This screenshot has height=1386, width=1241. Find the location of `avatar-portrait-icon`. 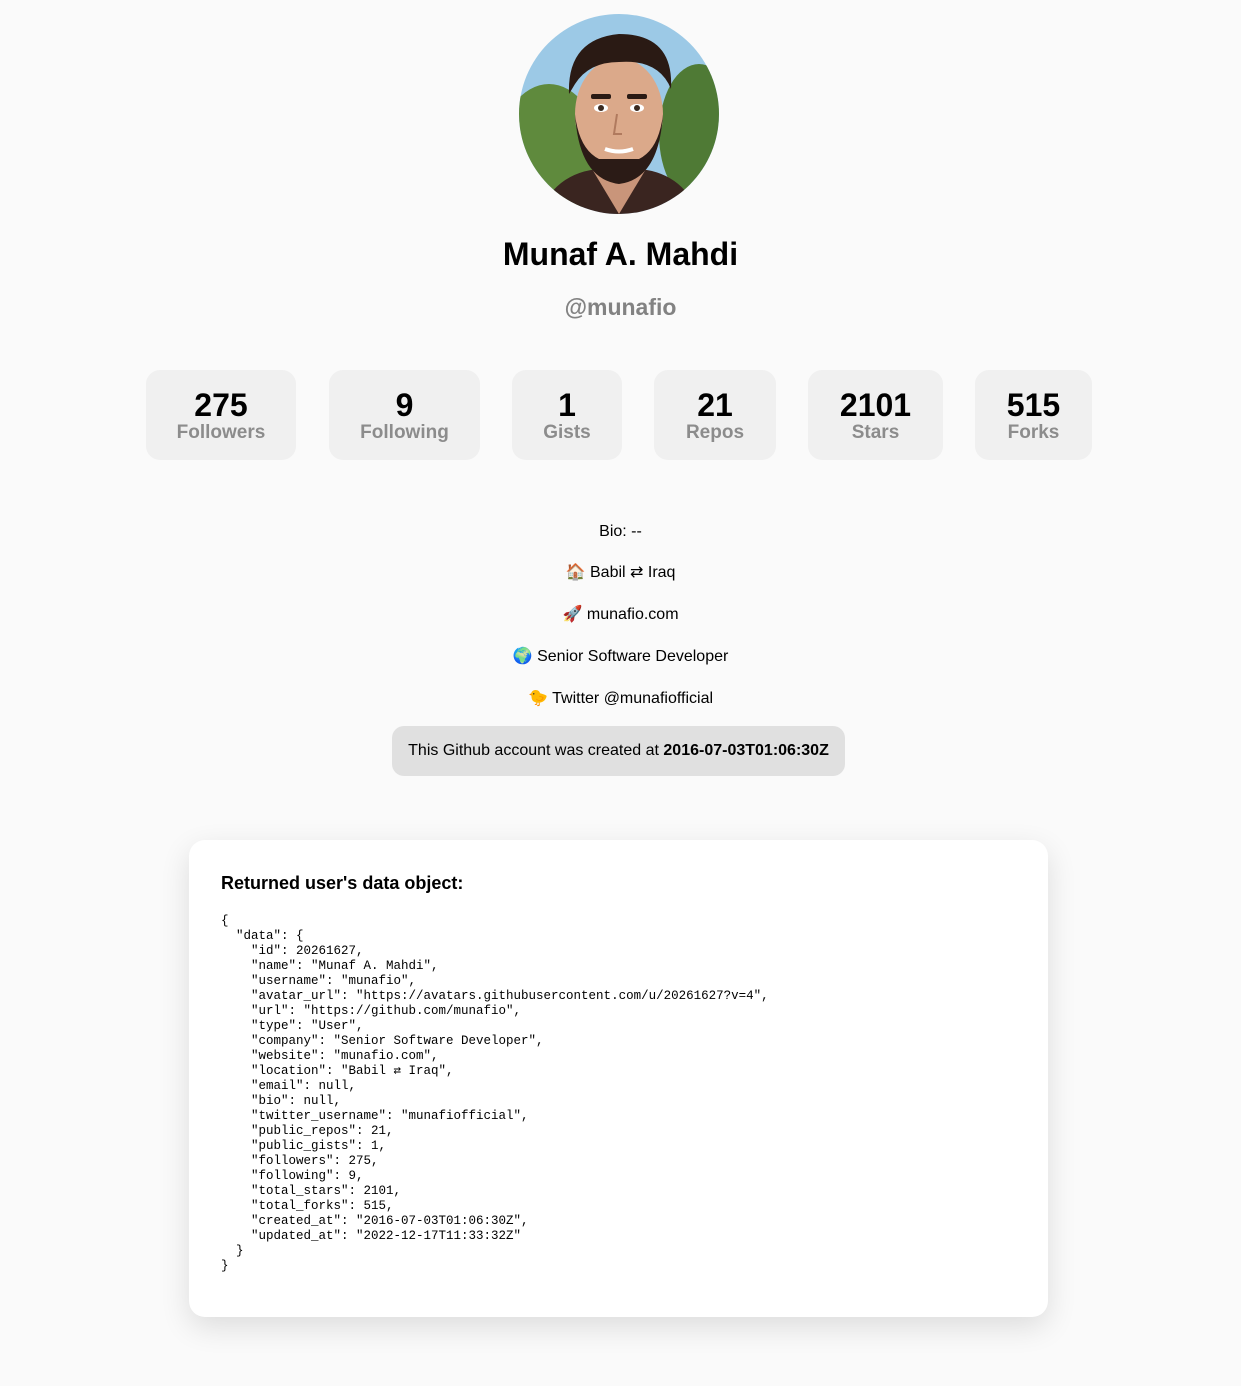

avatar-portrait-icon is located at coordinates (619, 114).